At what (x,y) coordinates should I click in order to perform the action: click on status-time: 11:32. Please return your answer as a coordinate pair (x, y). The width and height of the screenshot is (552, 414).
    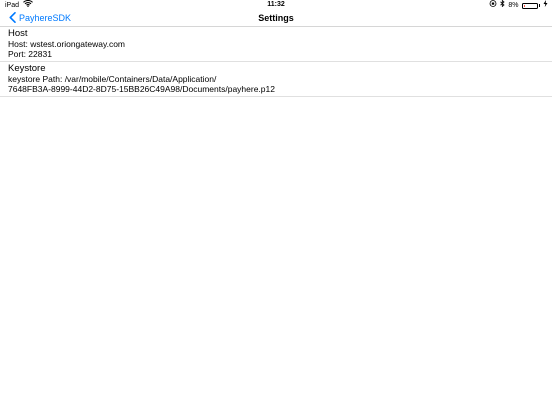
    Looking at the image, I should click on (276, 4).